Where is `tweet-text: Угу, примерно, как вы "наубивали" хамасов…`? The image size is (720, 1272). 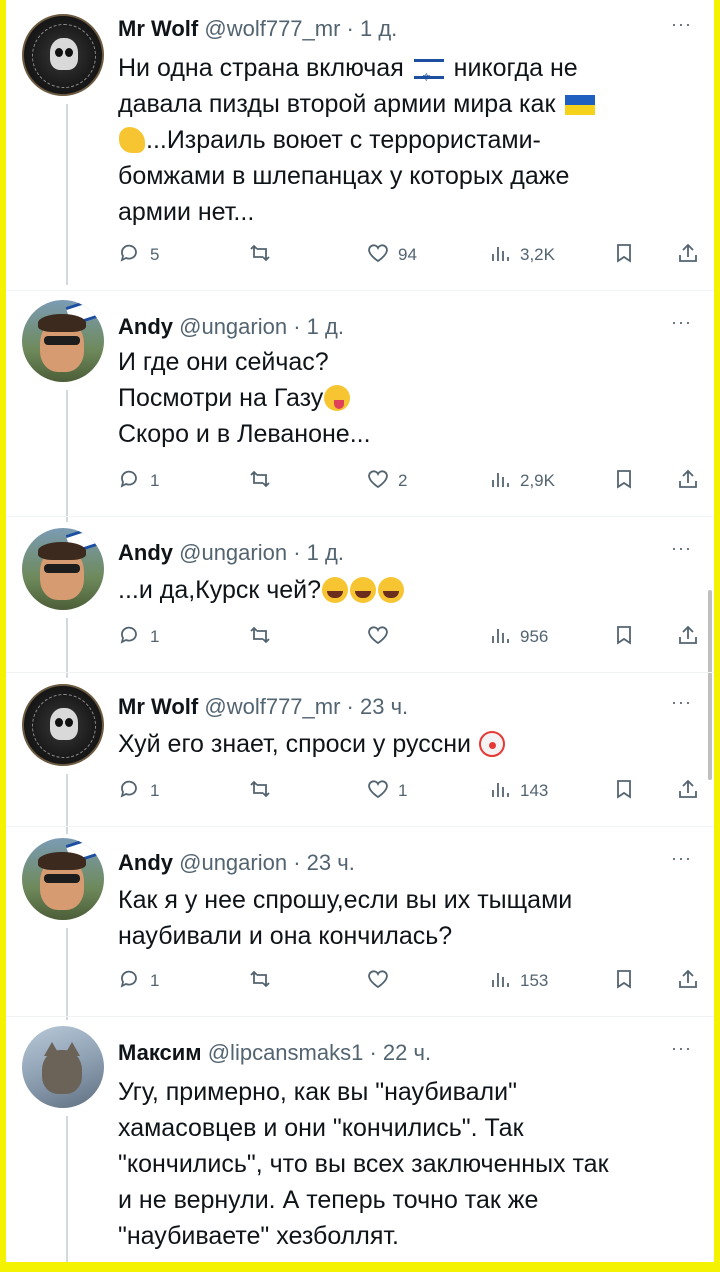
tweet-text: Угу, примерно, как вы "наубивали" хамасов… is located at coordinates (398, 1164).